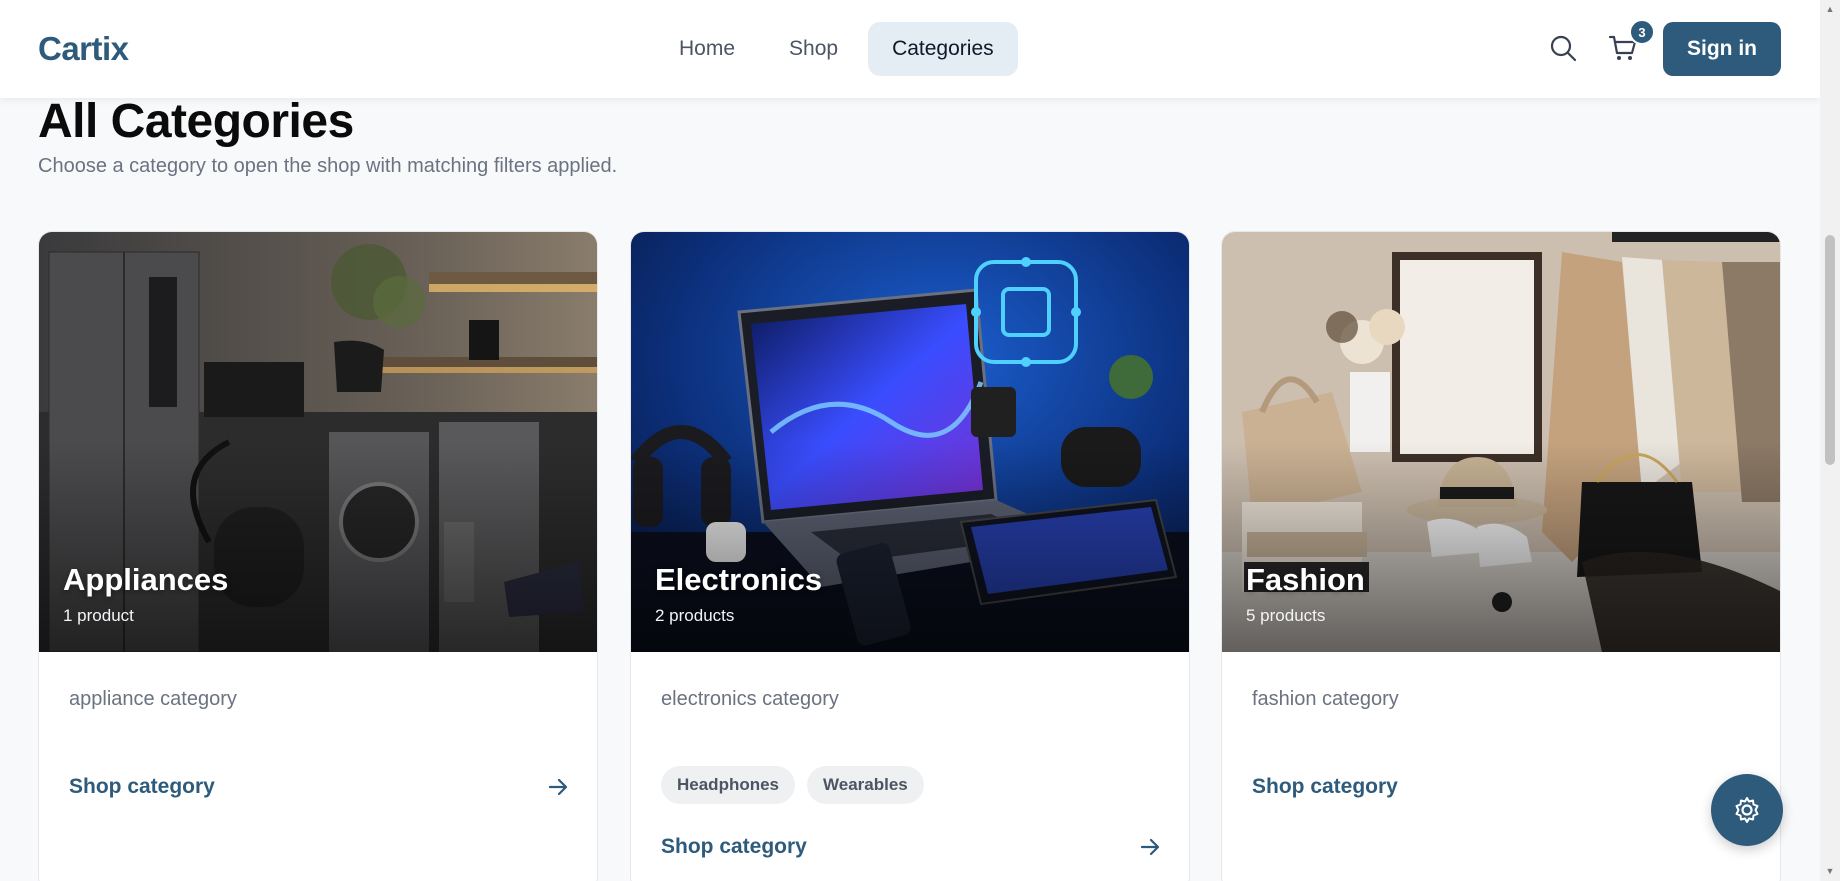 The height and width of the screenshot is (881, 1840). I want to click on sign-in-button: Sign in, so click(1722, 49).